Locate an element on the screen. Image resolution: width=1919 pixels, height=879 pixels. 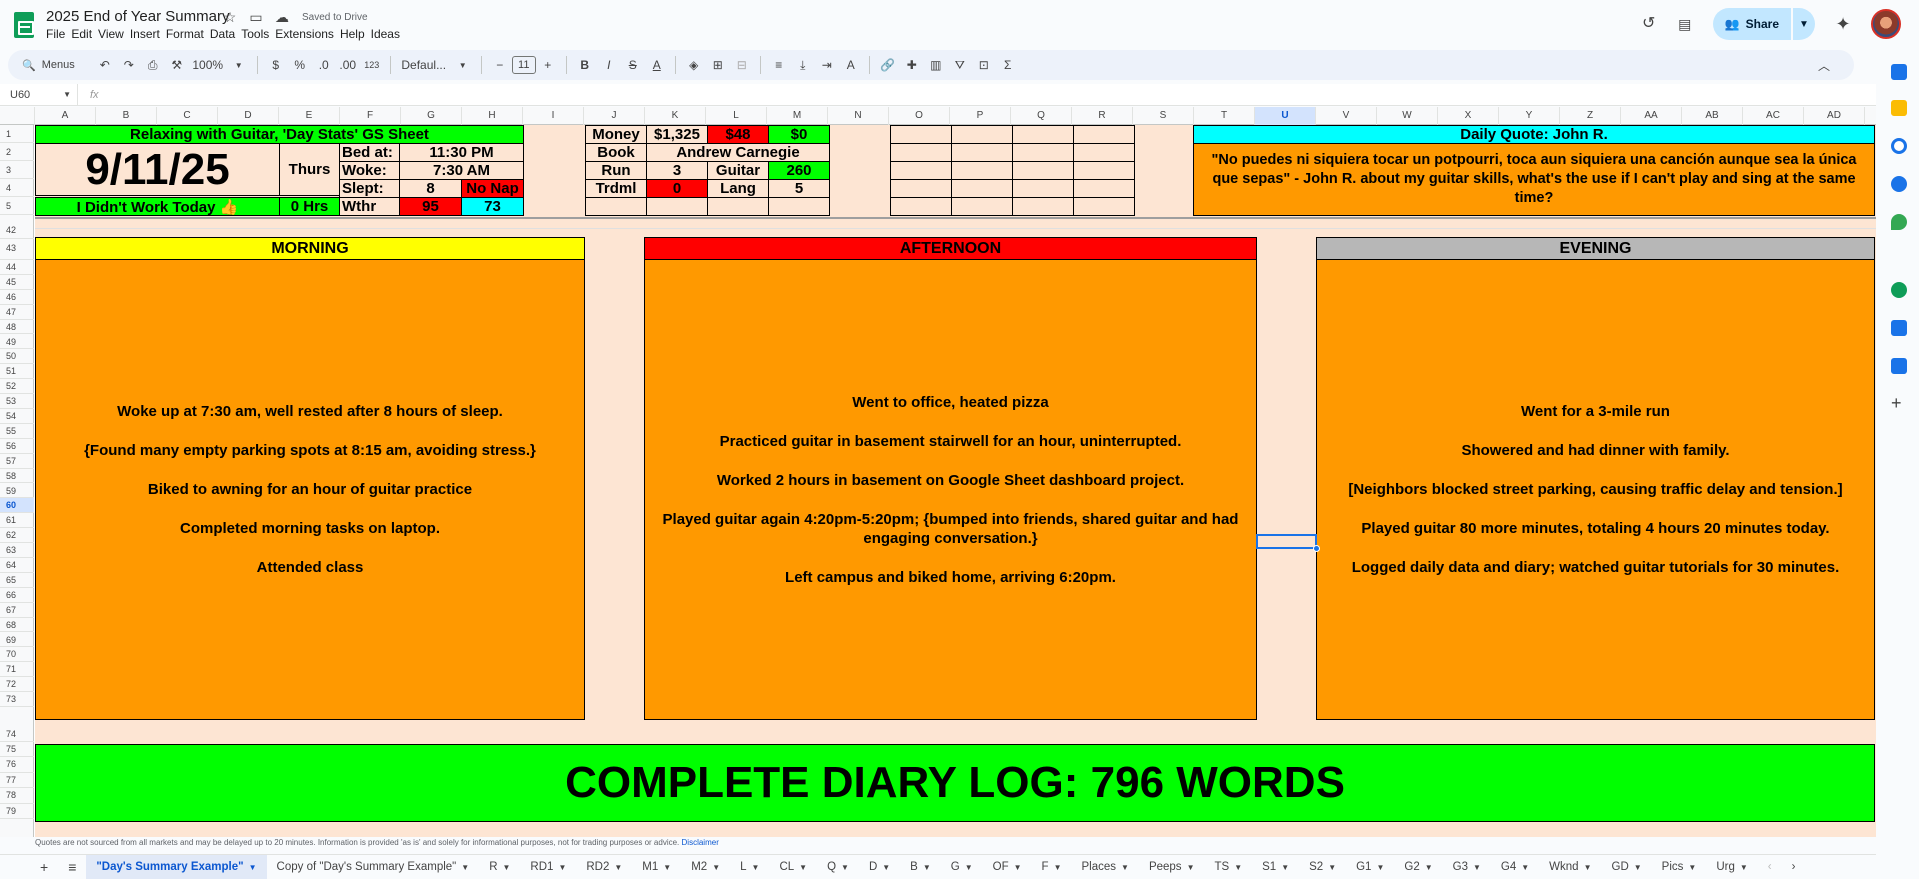
run-value: 3 is located at coordinates (677, 170).